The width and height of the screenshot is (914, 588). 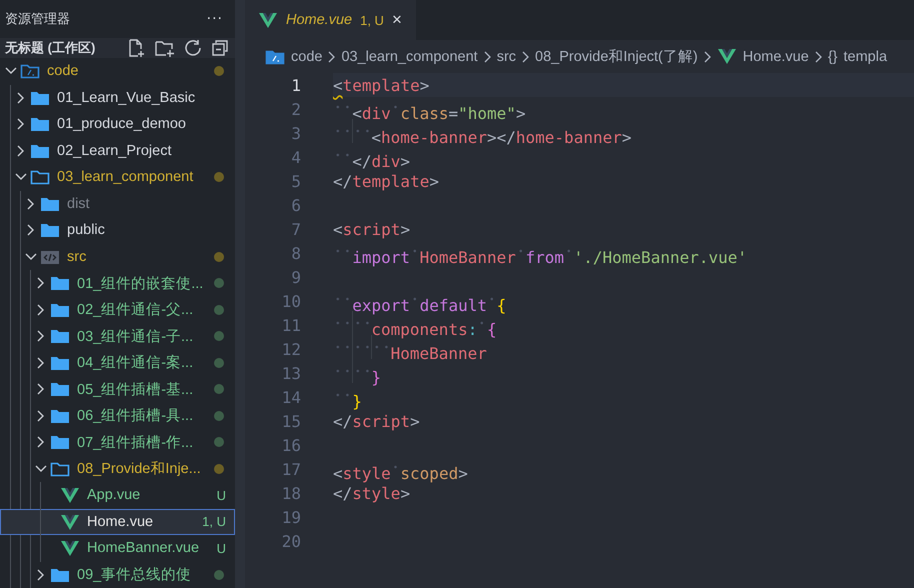 I want to click on code-line: </script>, so click(x=376, y=421).